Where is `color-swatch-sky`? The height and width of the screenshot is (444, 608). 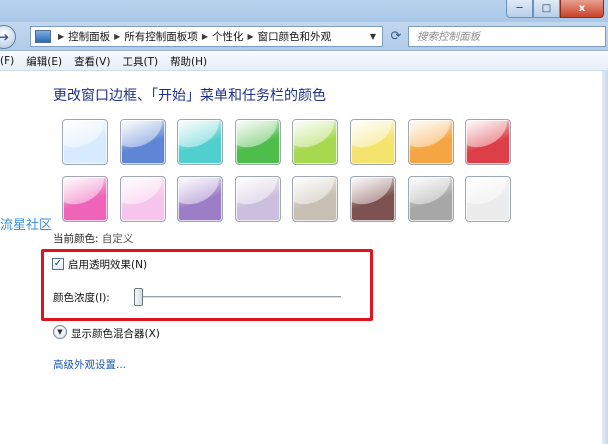
color-swatch-sky is located at coordinates (85, 142).